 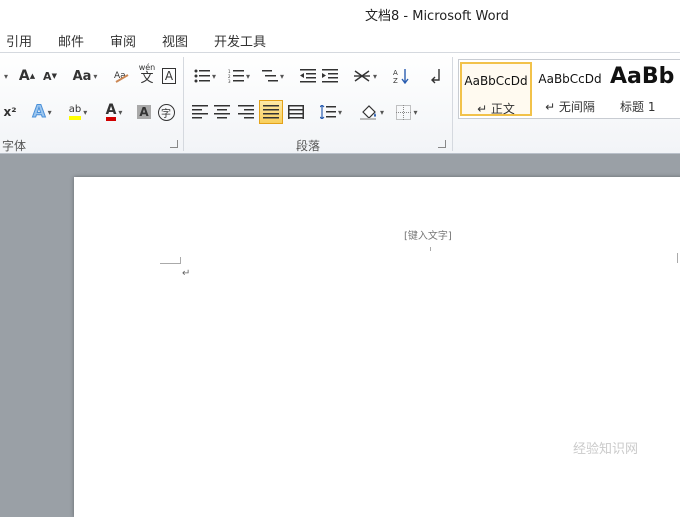 I want to click on sort-button: AZ, so click(x=402, y=76).